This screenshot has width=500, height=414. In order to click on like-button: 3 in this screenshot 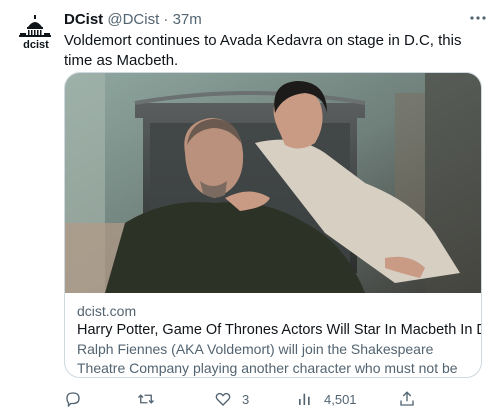, I will do `click(231, 399)`.